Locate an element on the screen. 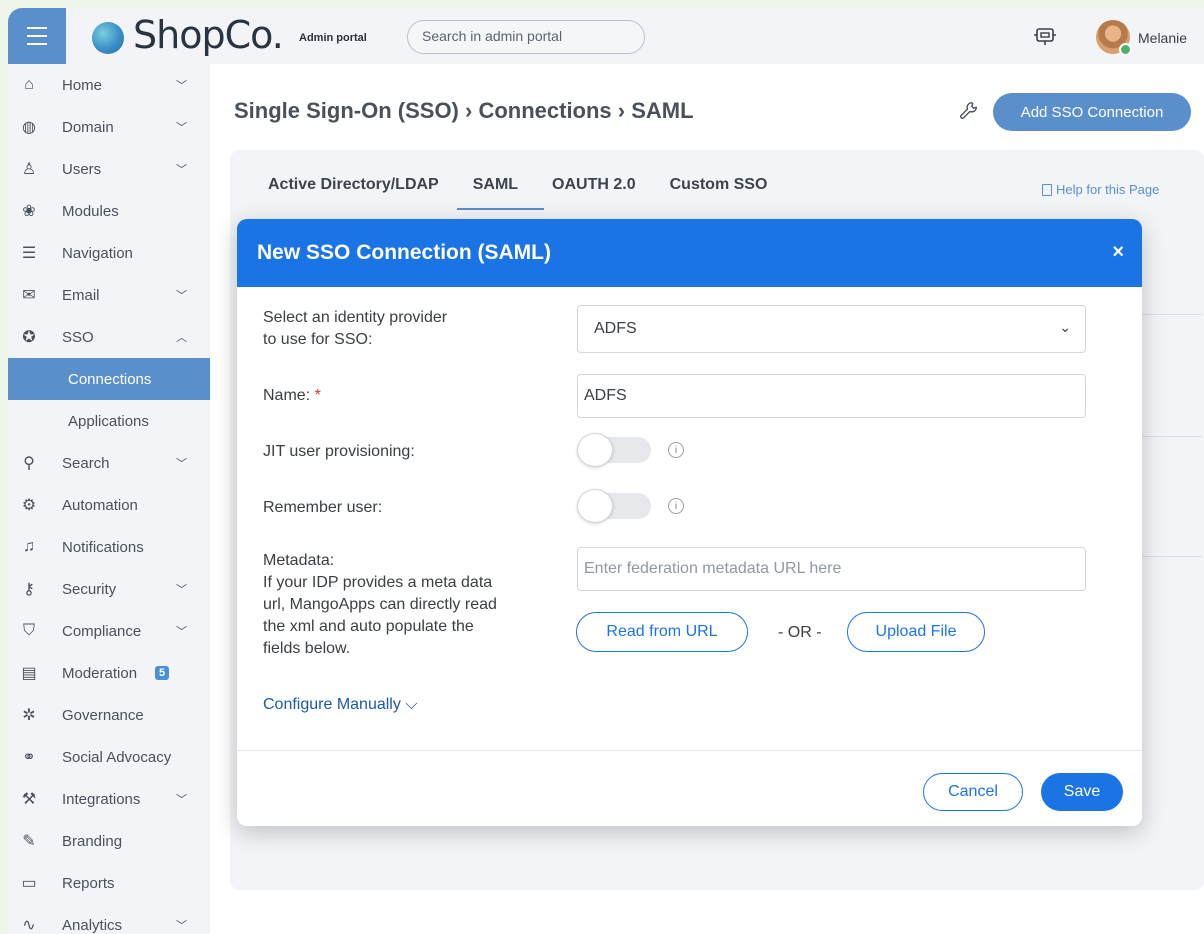 The image size is (1204, 934). search-input: Search in admin portal is located at coordinates (526, 37).